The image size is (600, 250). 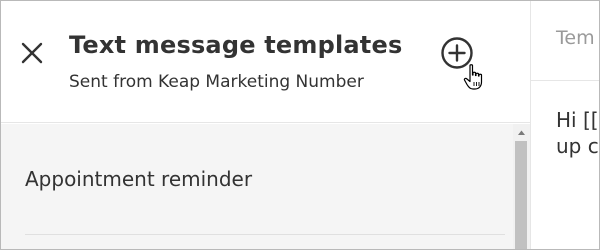 I want to click on scroll-up-arrow-icon, so click(x=521, y=132).